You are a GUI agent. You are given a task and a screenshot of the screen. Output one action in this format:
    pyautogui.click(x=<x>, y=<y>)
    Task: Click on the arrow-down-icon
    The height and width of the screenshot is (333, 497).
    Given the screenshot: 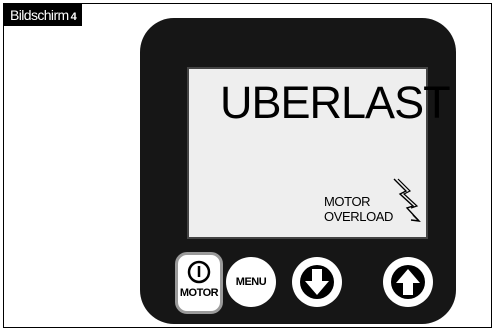 What is the action you would take?
    pyautogui.click(x=317, y=282)
    